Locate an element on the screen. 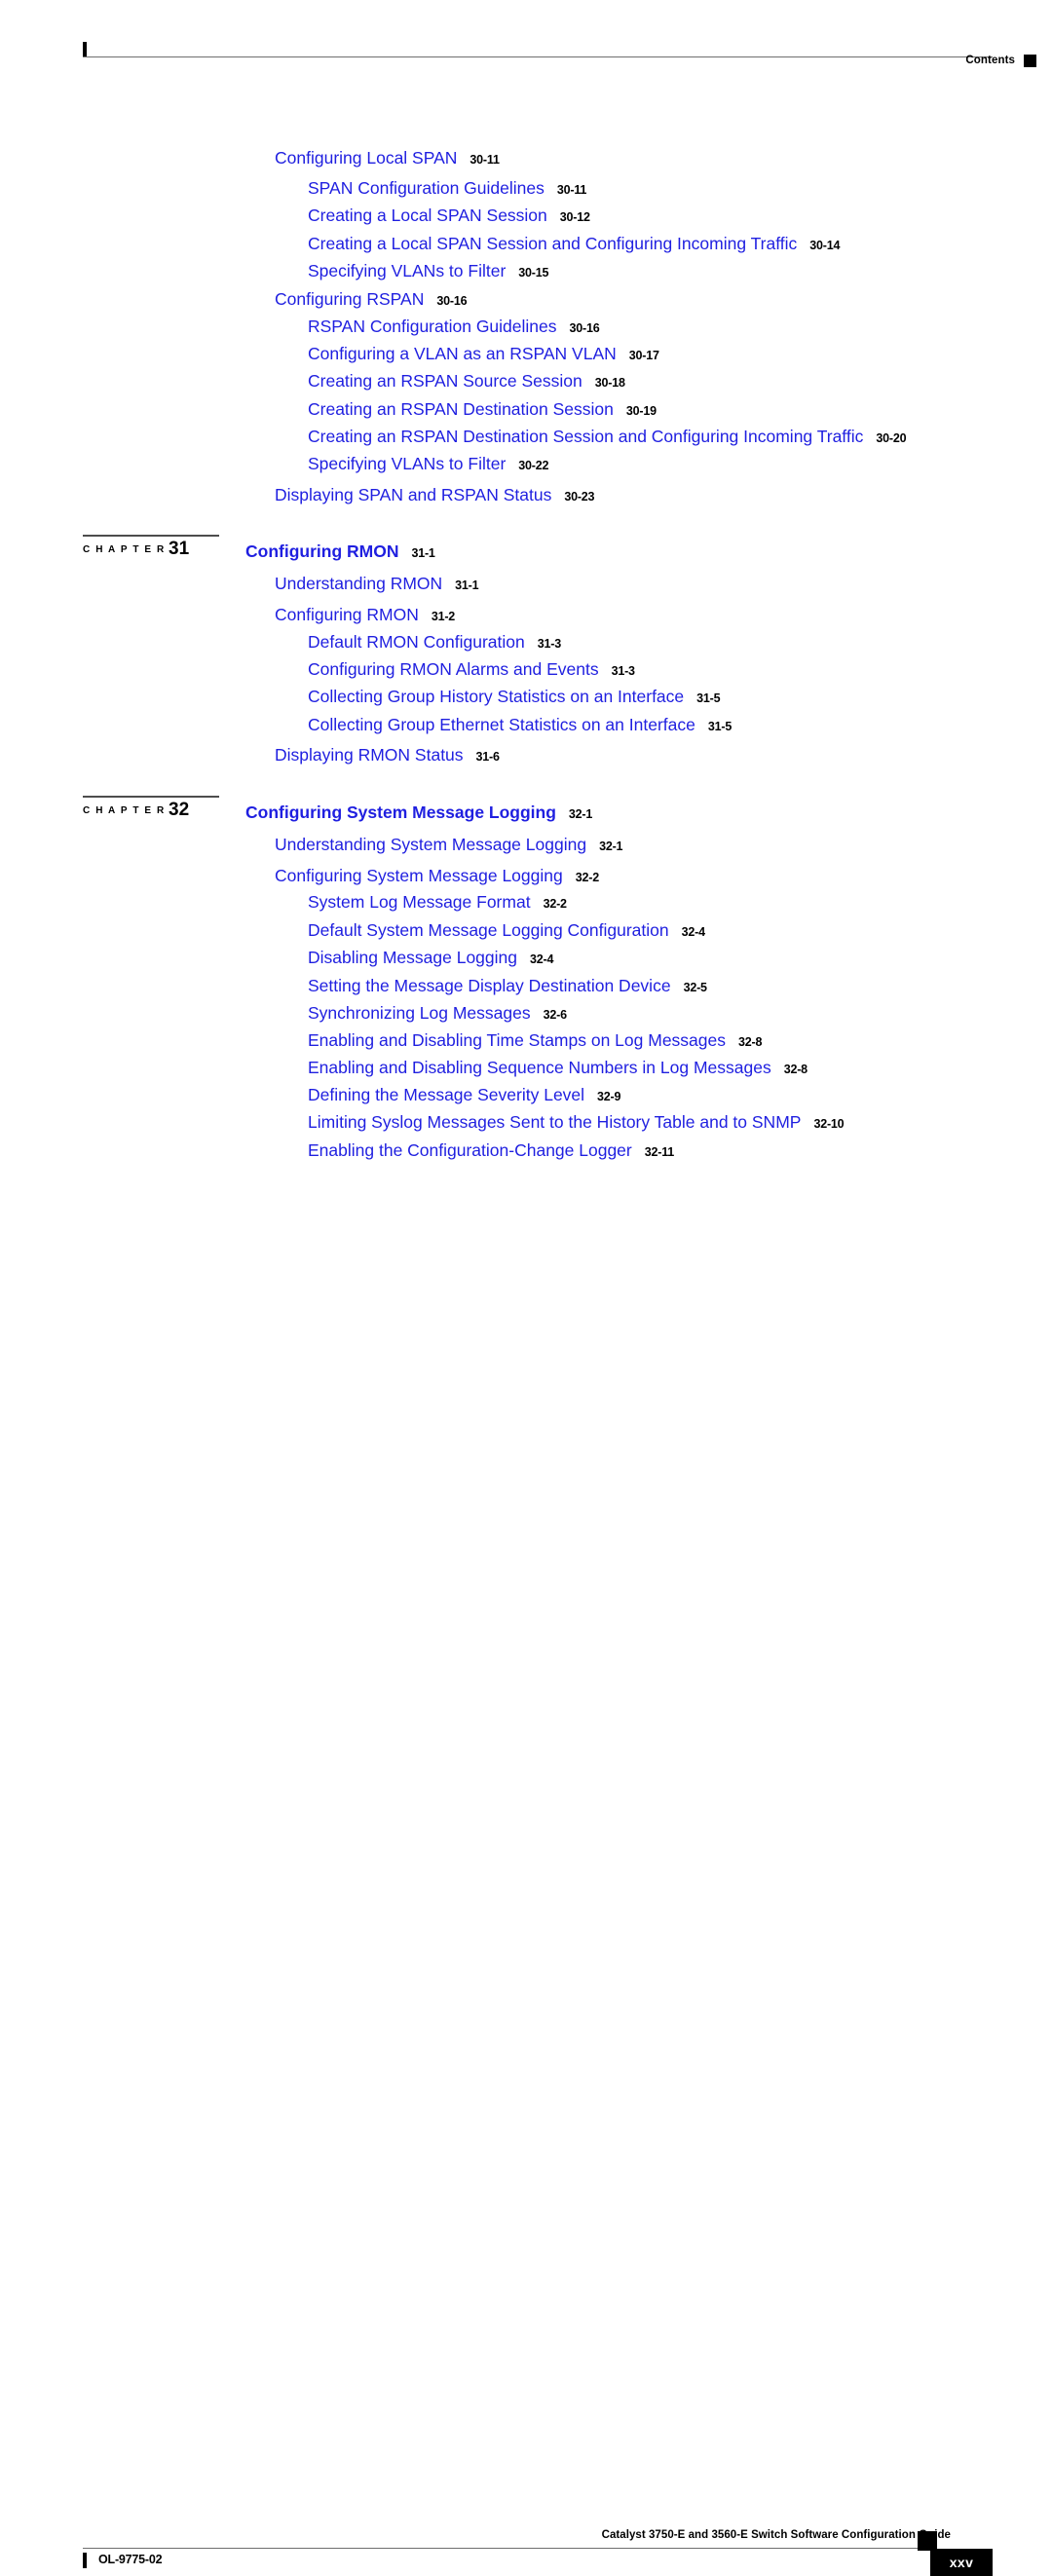  toc-entry: Specifying VLANs to Filter 30-15 is located at coordinates (428, 271).